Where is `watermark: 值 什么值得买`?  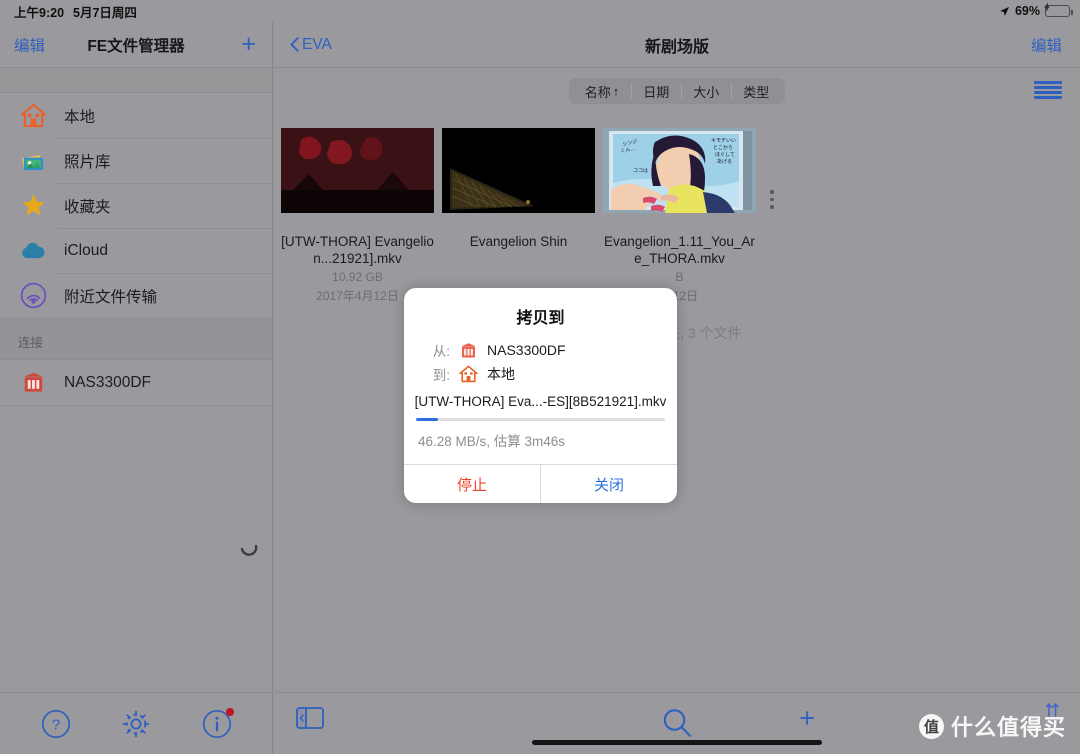 watermark: 值 什么值得买 is located at coordinates (992, 722).